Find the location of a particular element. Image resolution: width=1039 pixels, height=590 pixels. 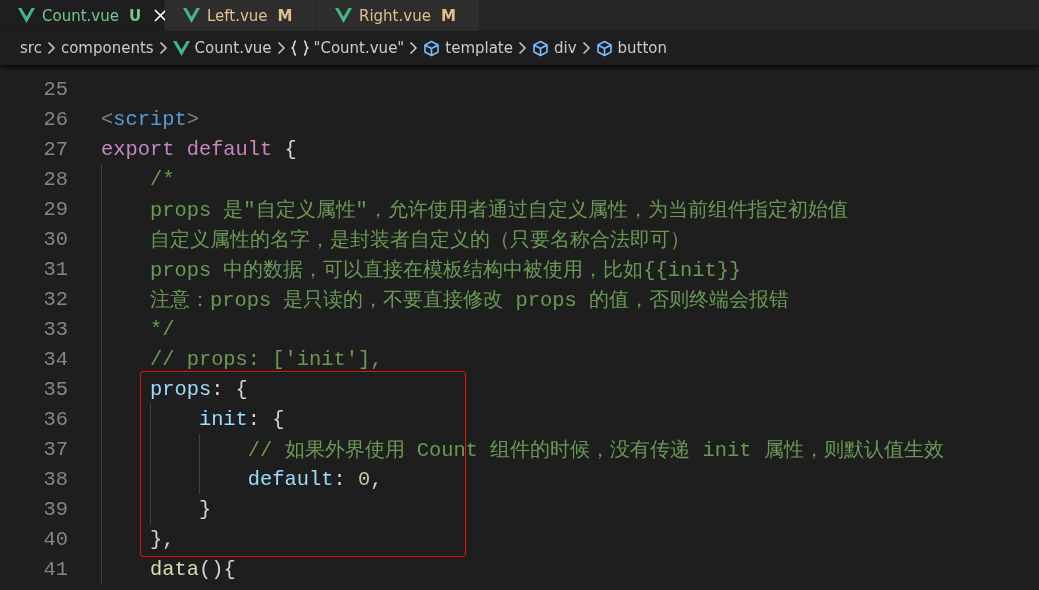

code-line: 注意：props 是只读的，不要直接修改 props 的值，否则终端会报错 is located at coordinates (469, 300).